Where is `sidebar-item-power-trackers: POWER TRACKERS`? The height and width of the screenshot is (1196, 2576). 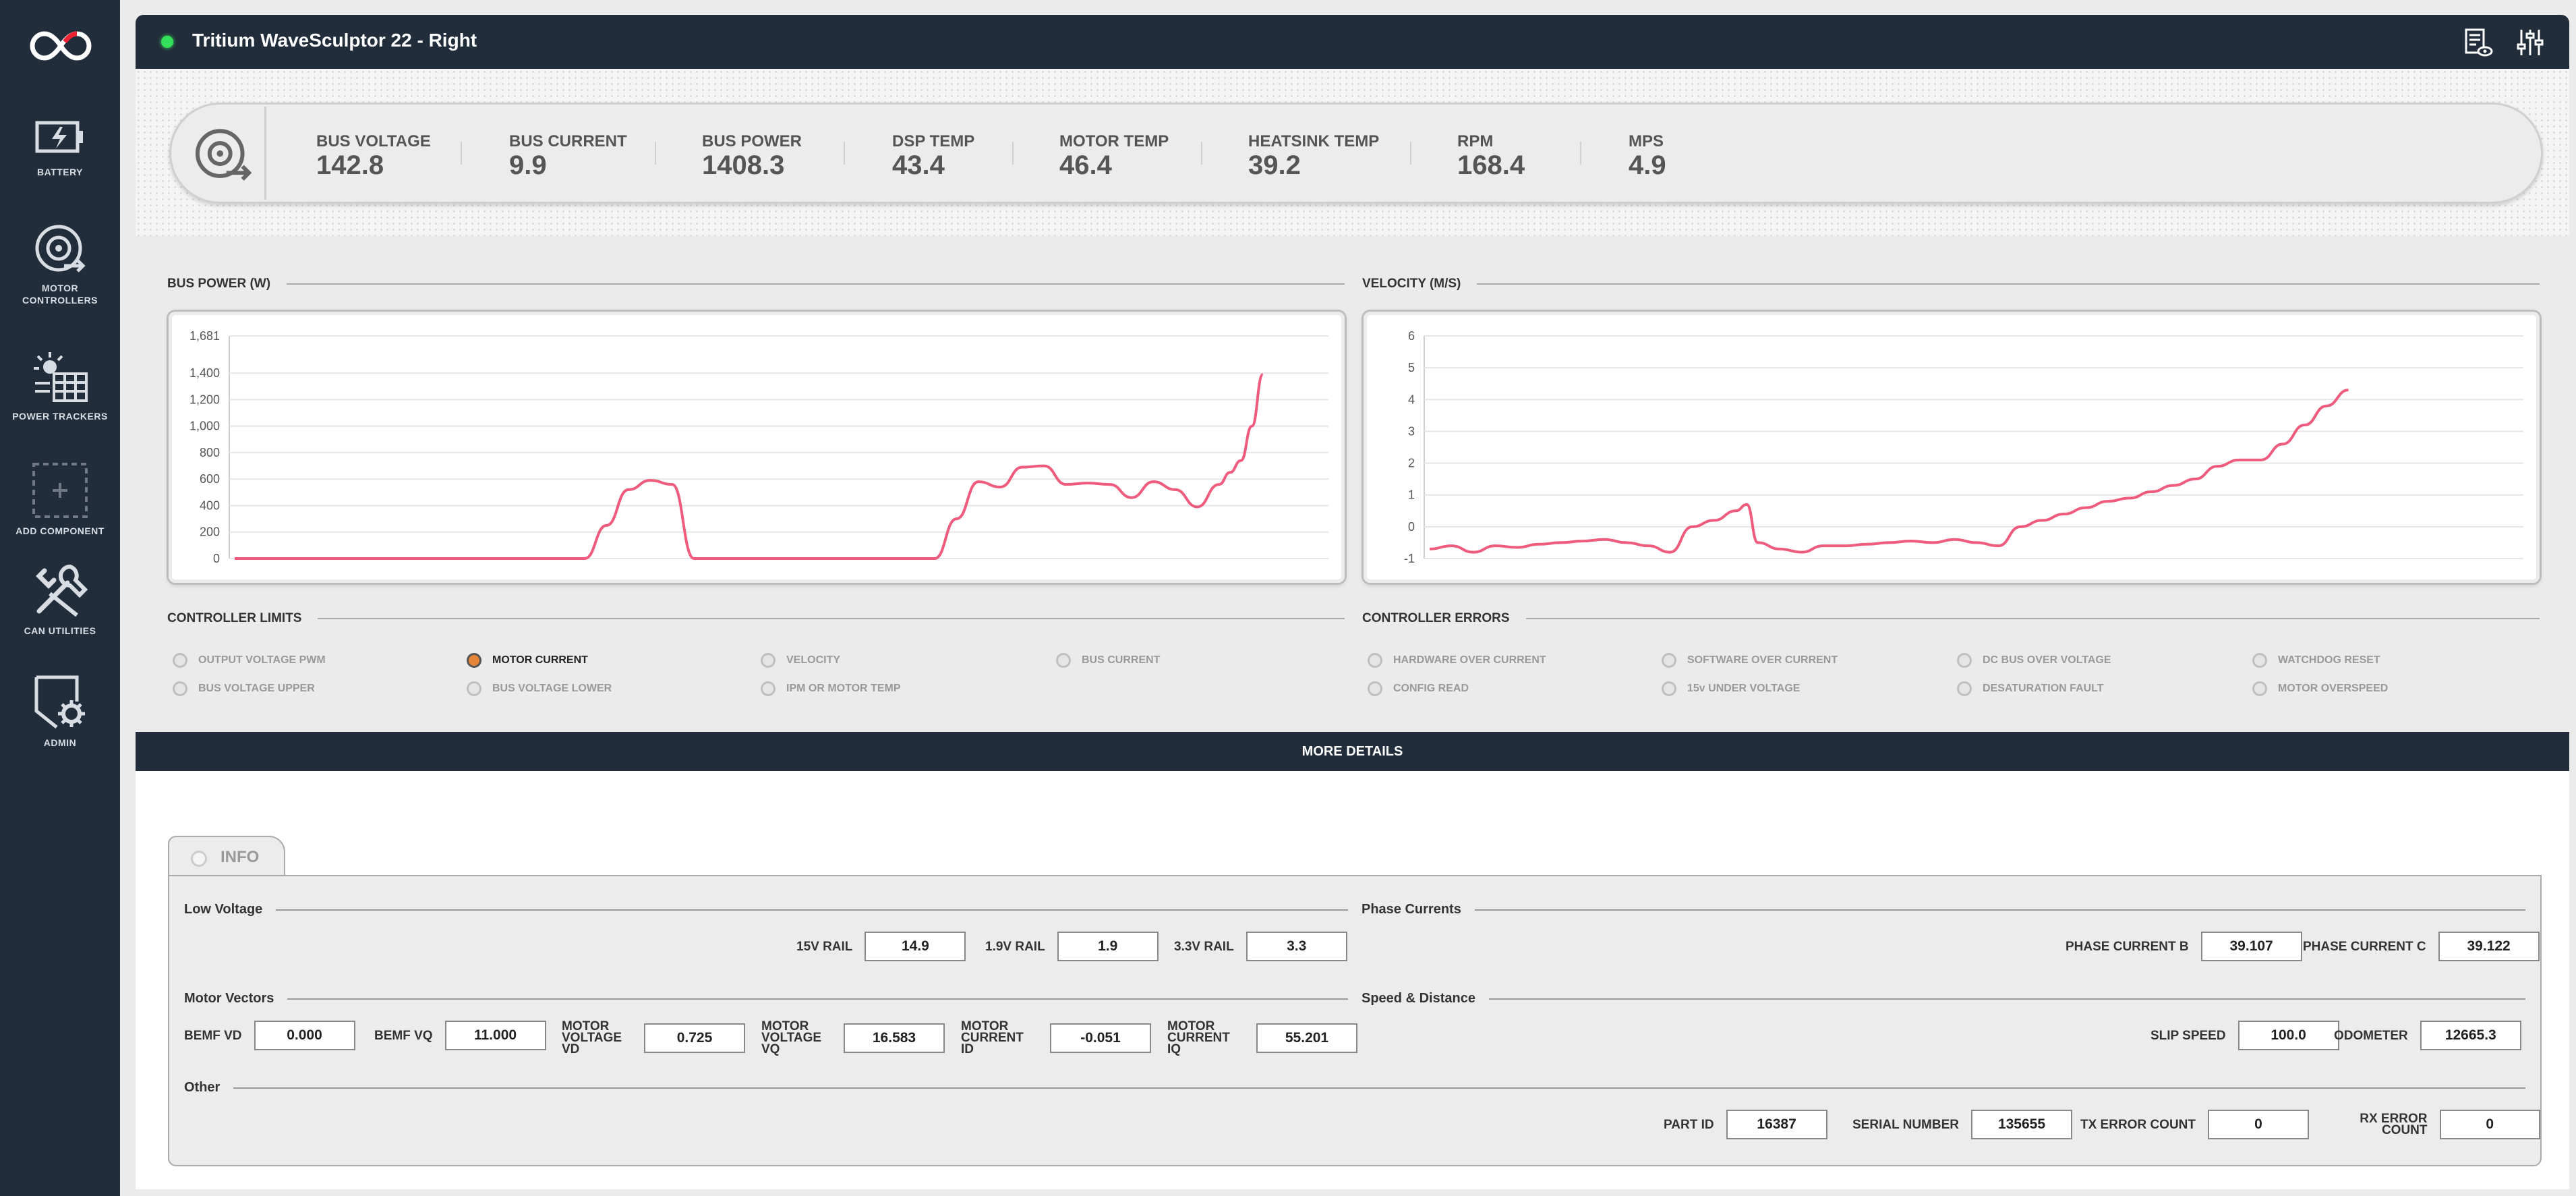
sidebar-item-power-trackers: POWER TRACKERS is located at coordinates (60, 385).